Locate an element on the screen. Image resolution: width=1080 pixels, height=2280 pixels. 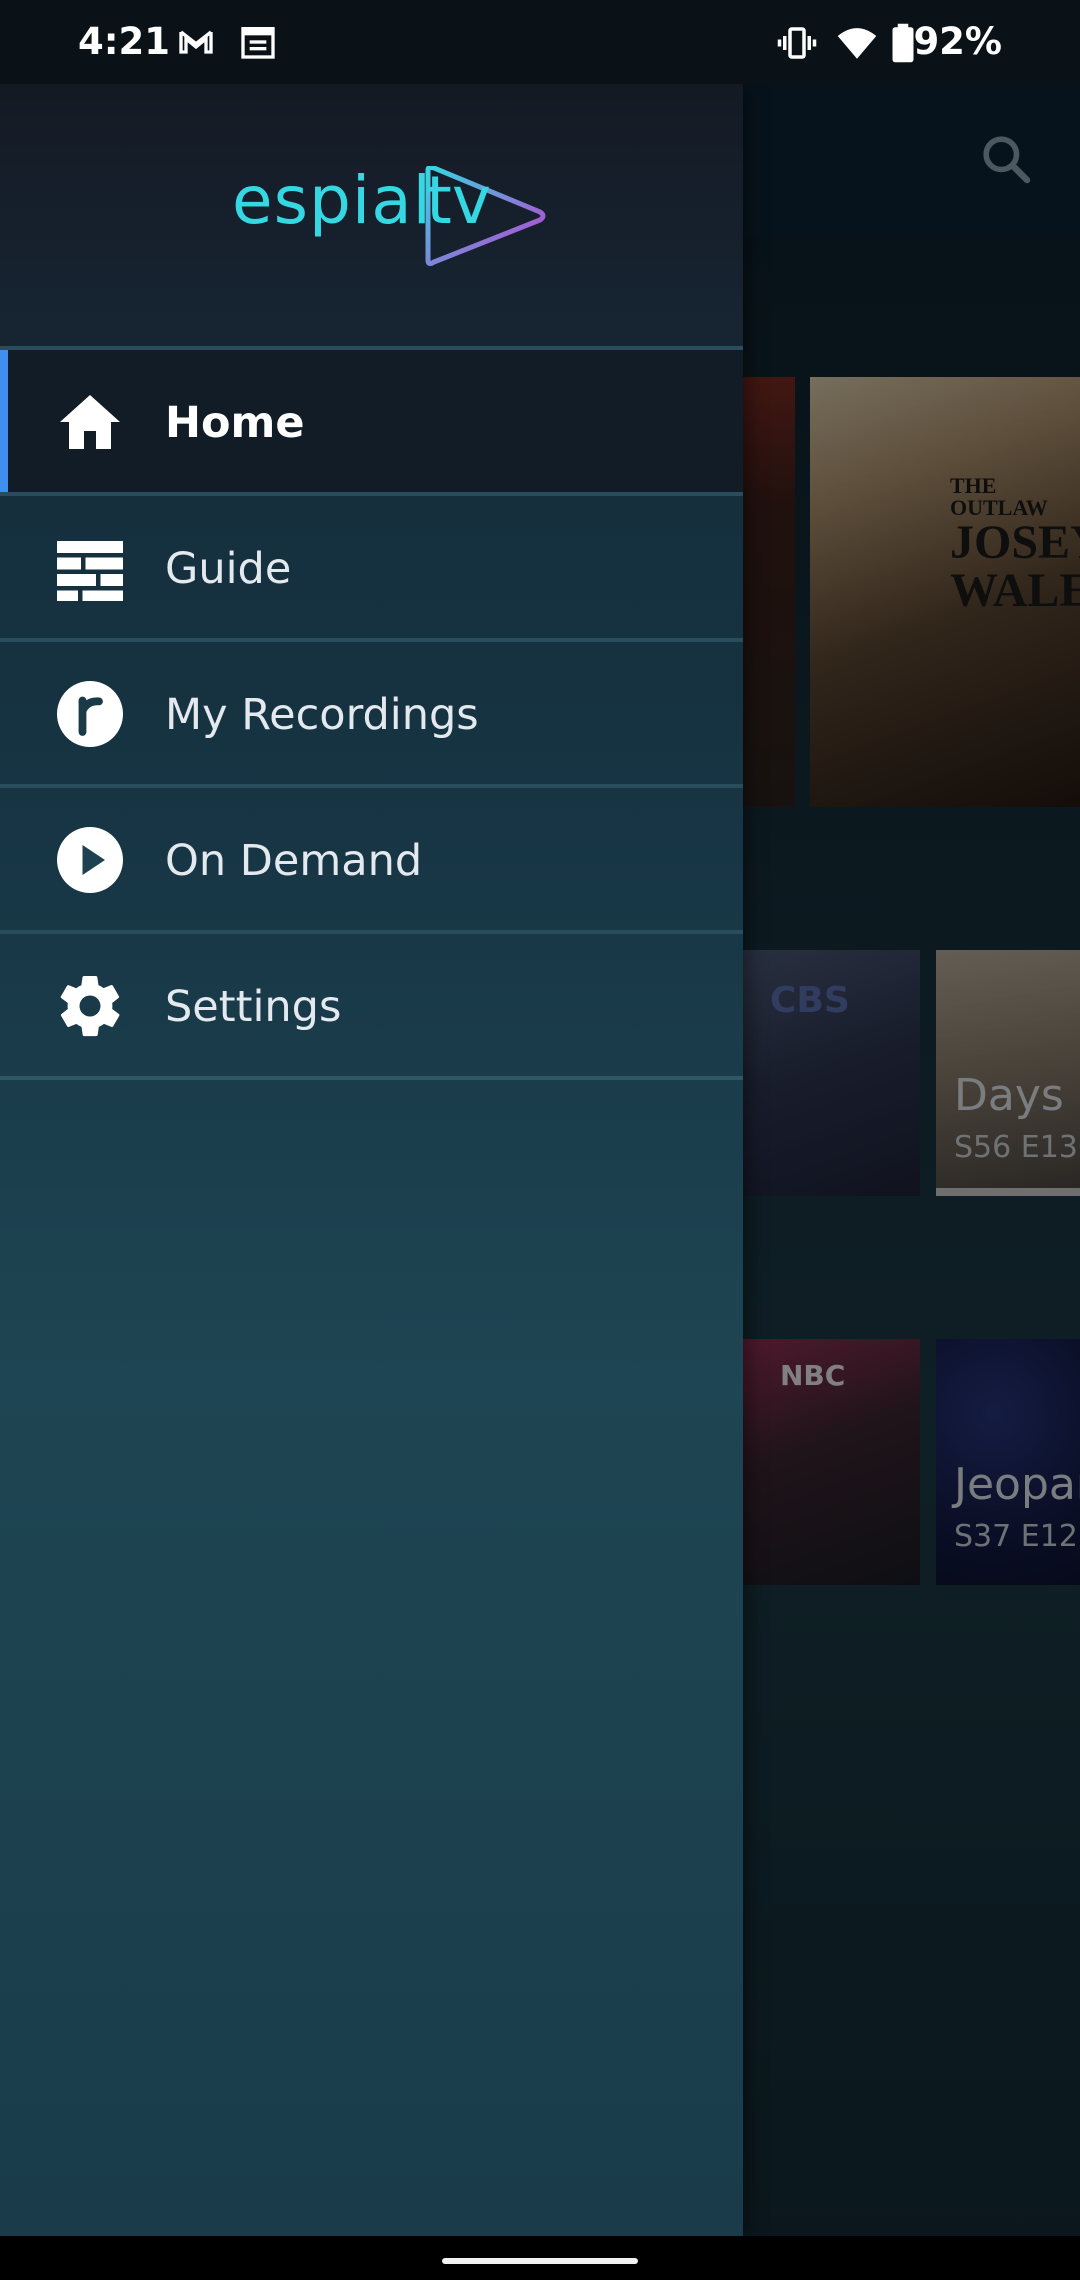
status-time: 4:21 is located at coordinates (124, 41).